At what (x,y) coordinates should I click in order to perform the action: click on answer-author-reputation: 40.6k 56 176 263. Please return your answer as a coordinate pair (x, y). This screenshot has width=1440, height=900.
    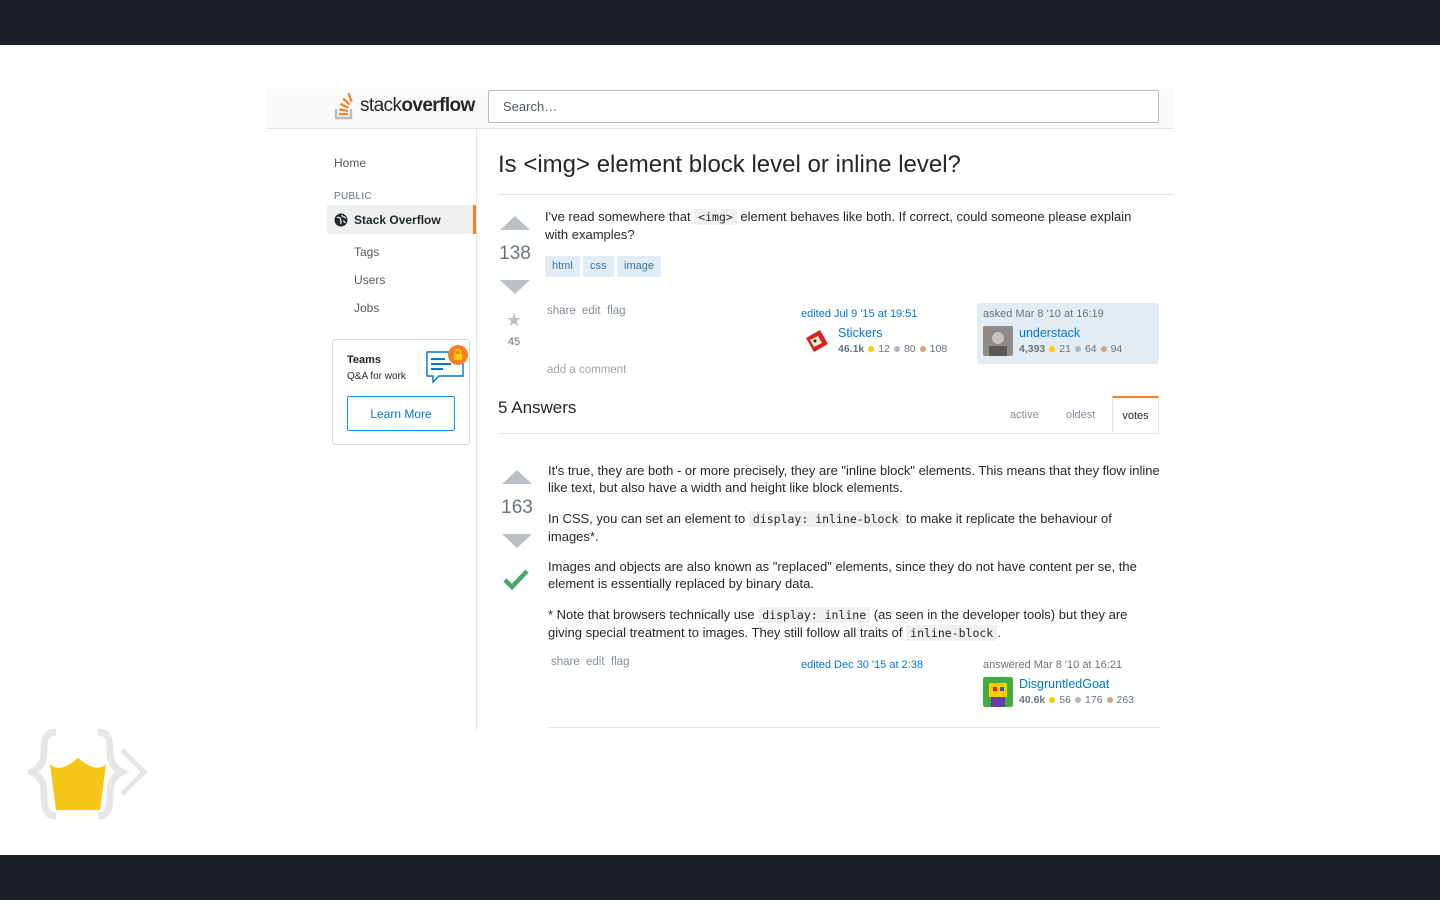
    Looking at the image, I should click on (1077, 700).